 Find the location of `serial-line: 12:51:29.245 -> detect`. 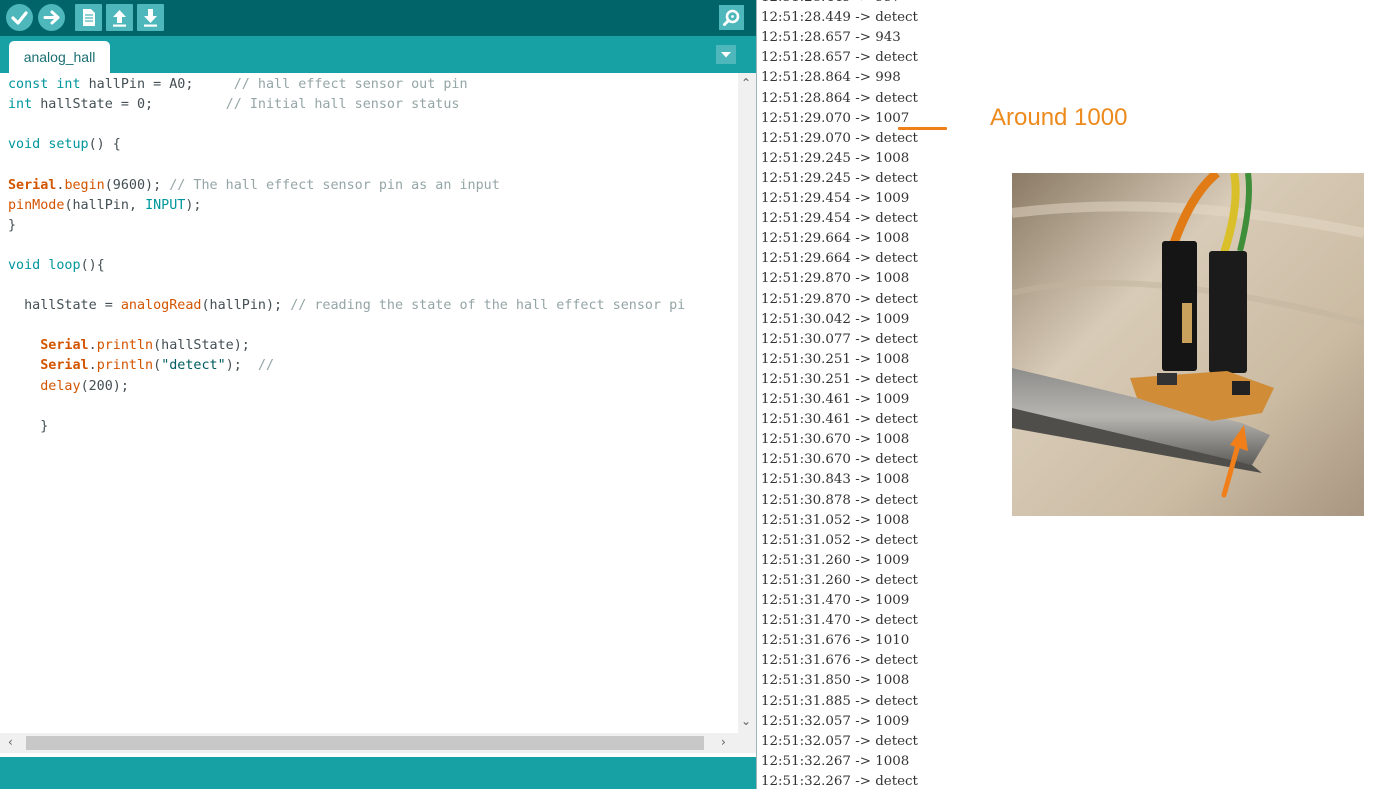

serial-line: 12:51:29.245 -> detect is located at coordinates (839, 178).